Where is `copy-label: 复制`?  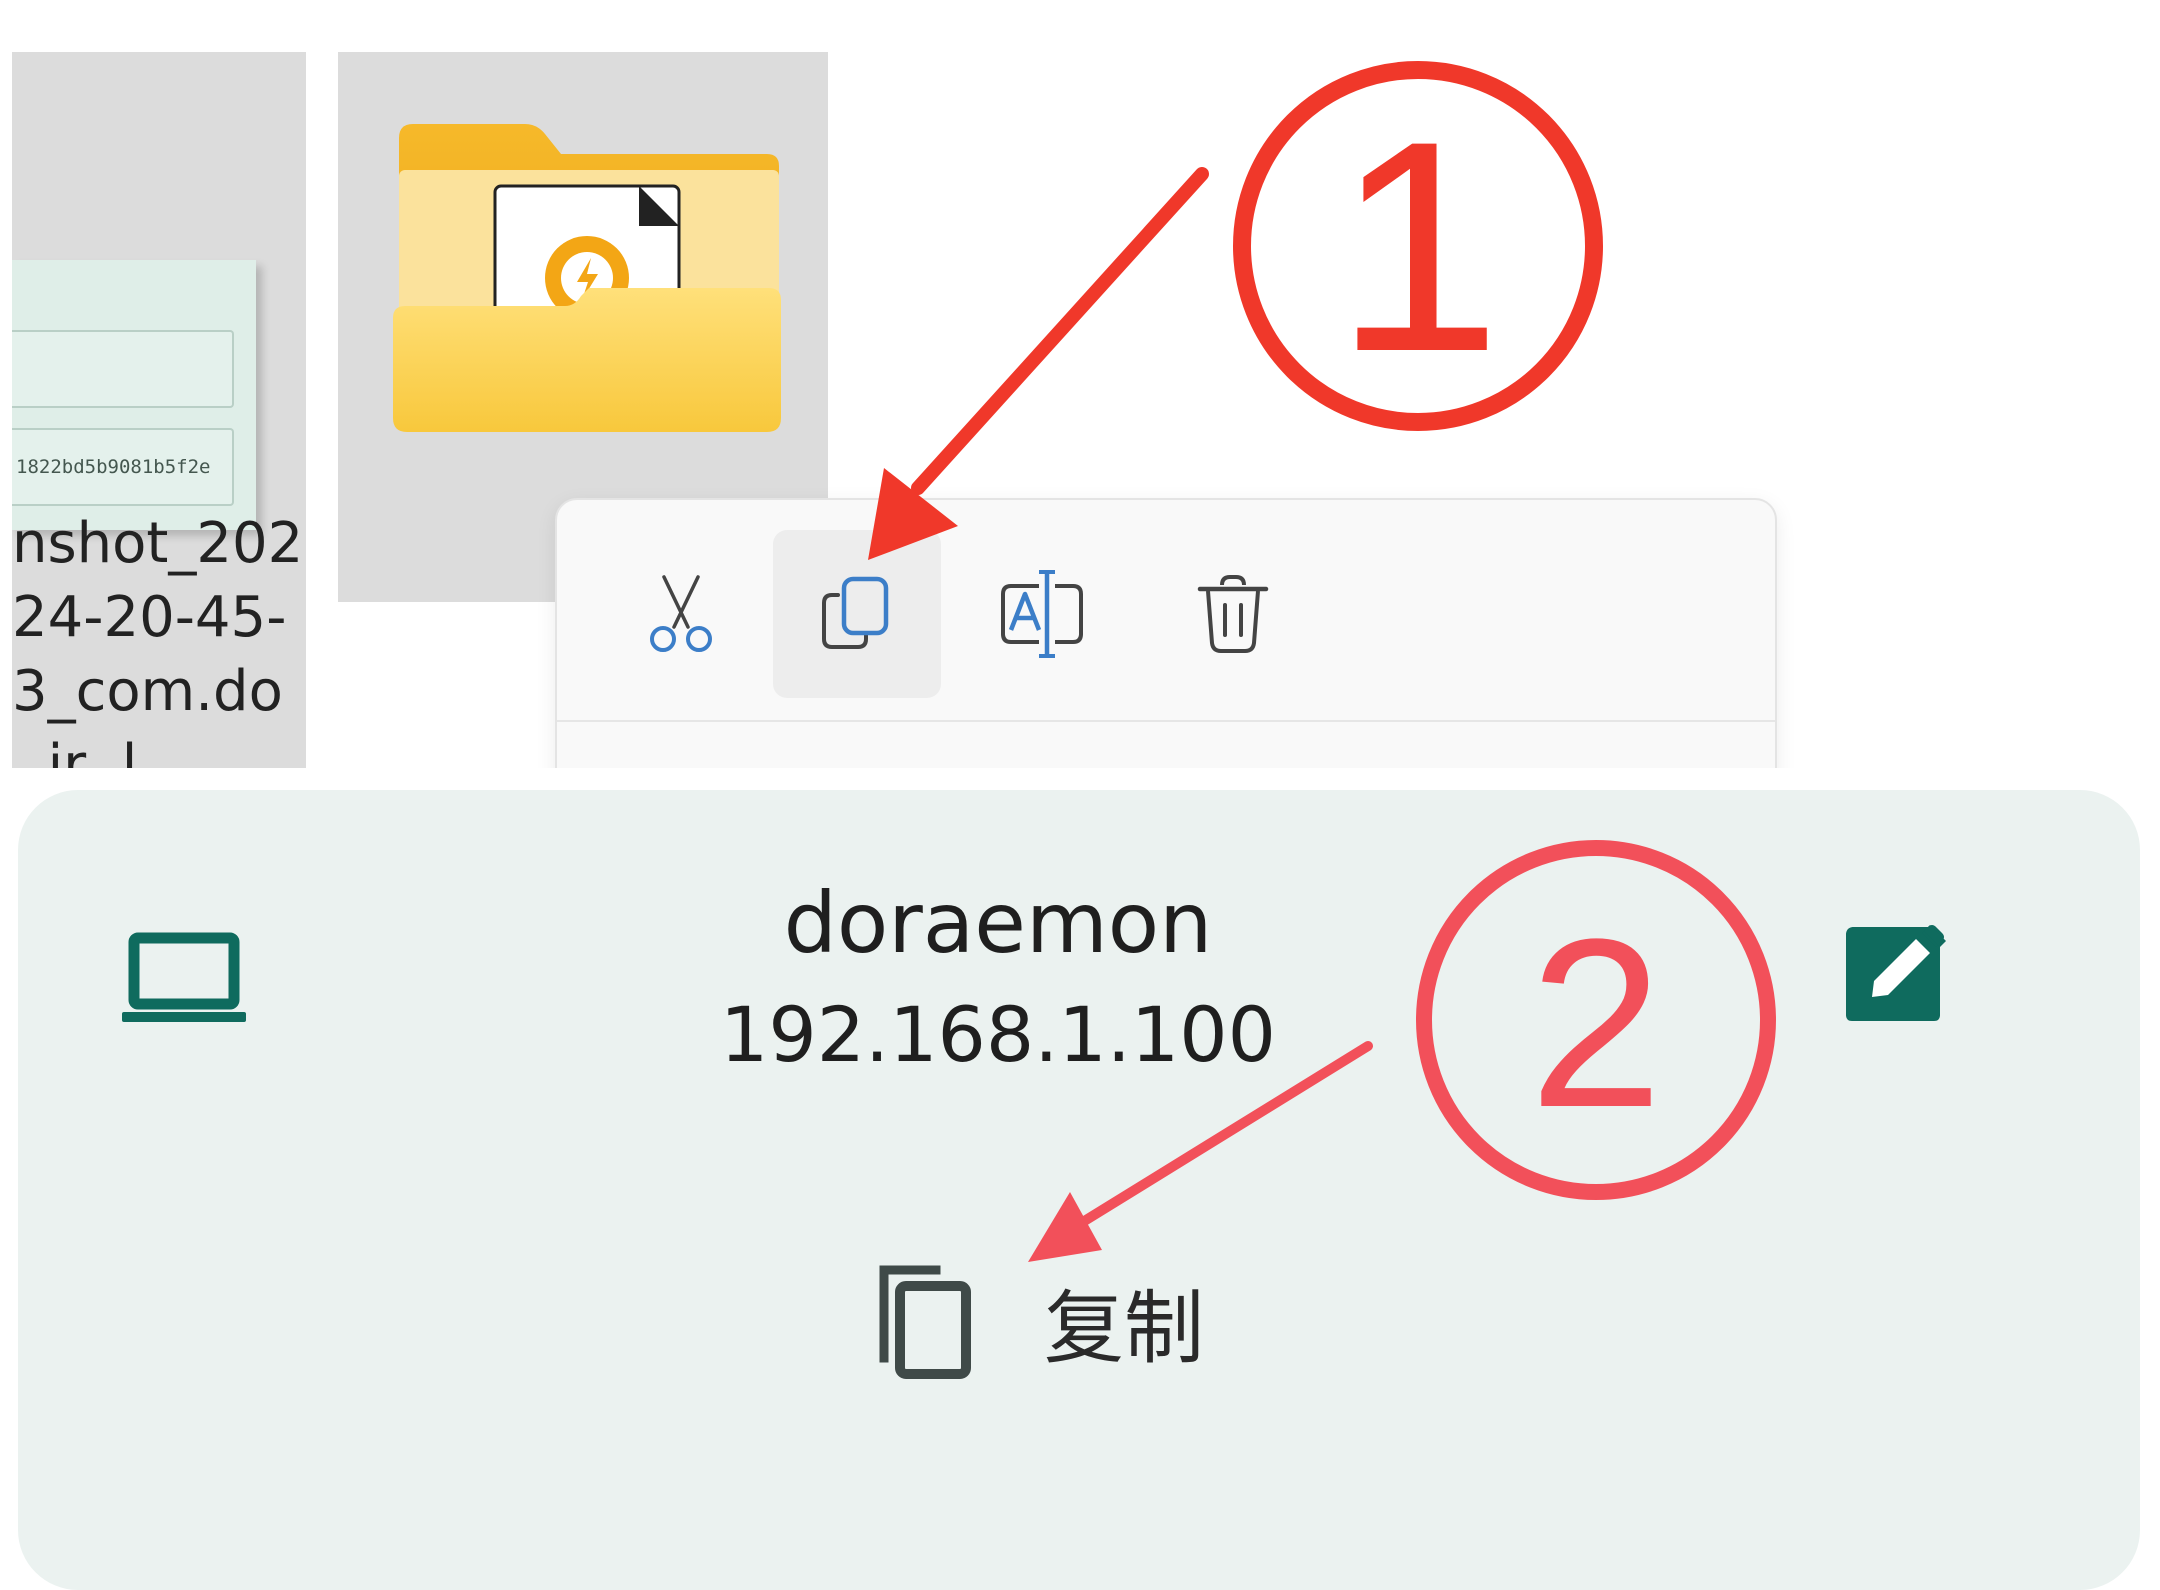
copy-label: 复制 is located at coordinates (1124, 1328).